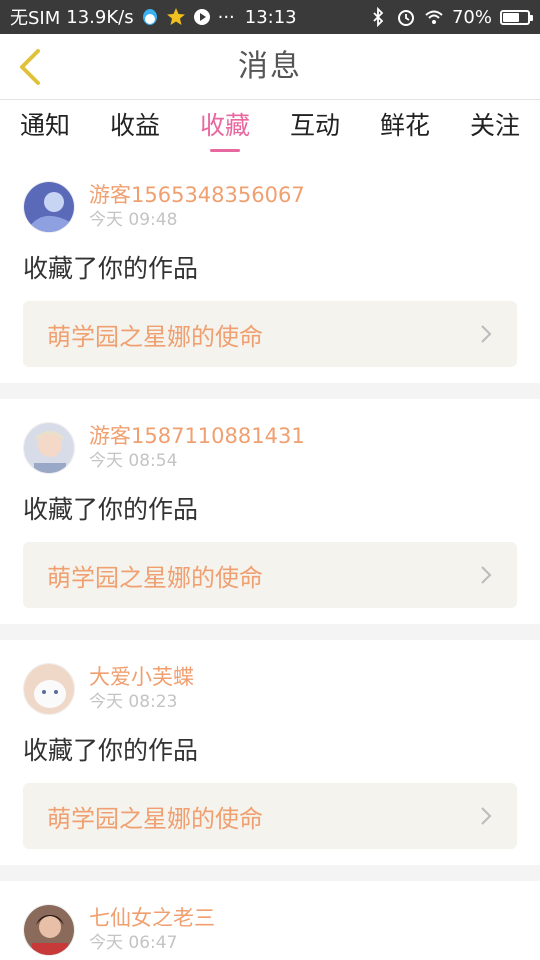 The image size is (540, 960). I want to click on tab-follow: 关注, so click(495, 129).